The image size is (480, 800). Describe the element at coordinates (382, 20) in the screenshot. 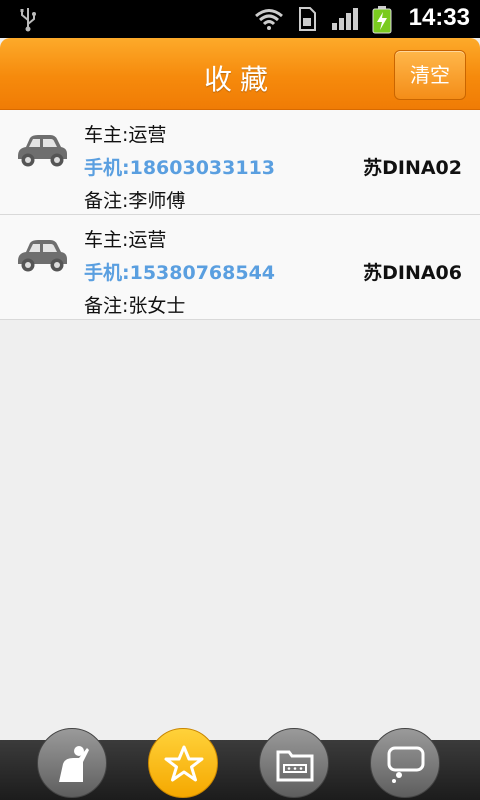

I see `battery-charging-icon` at that location.